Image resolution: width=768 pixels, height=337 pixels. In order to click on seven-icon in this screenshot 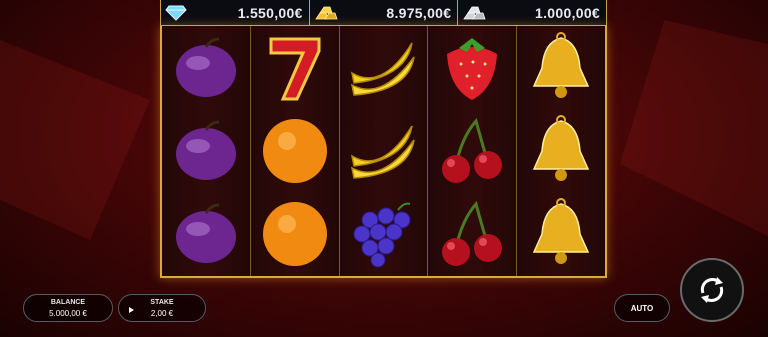, I will do `click(295, 67)`.